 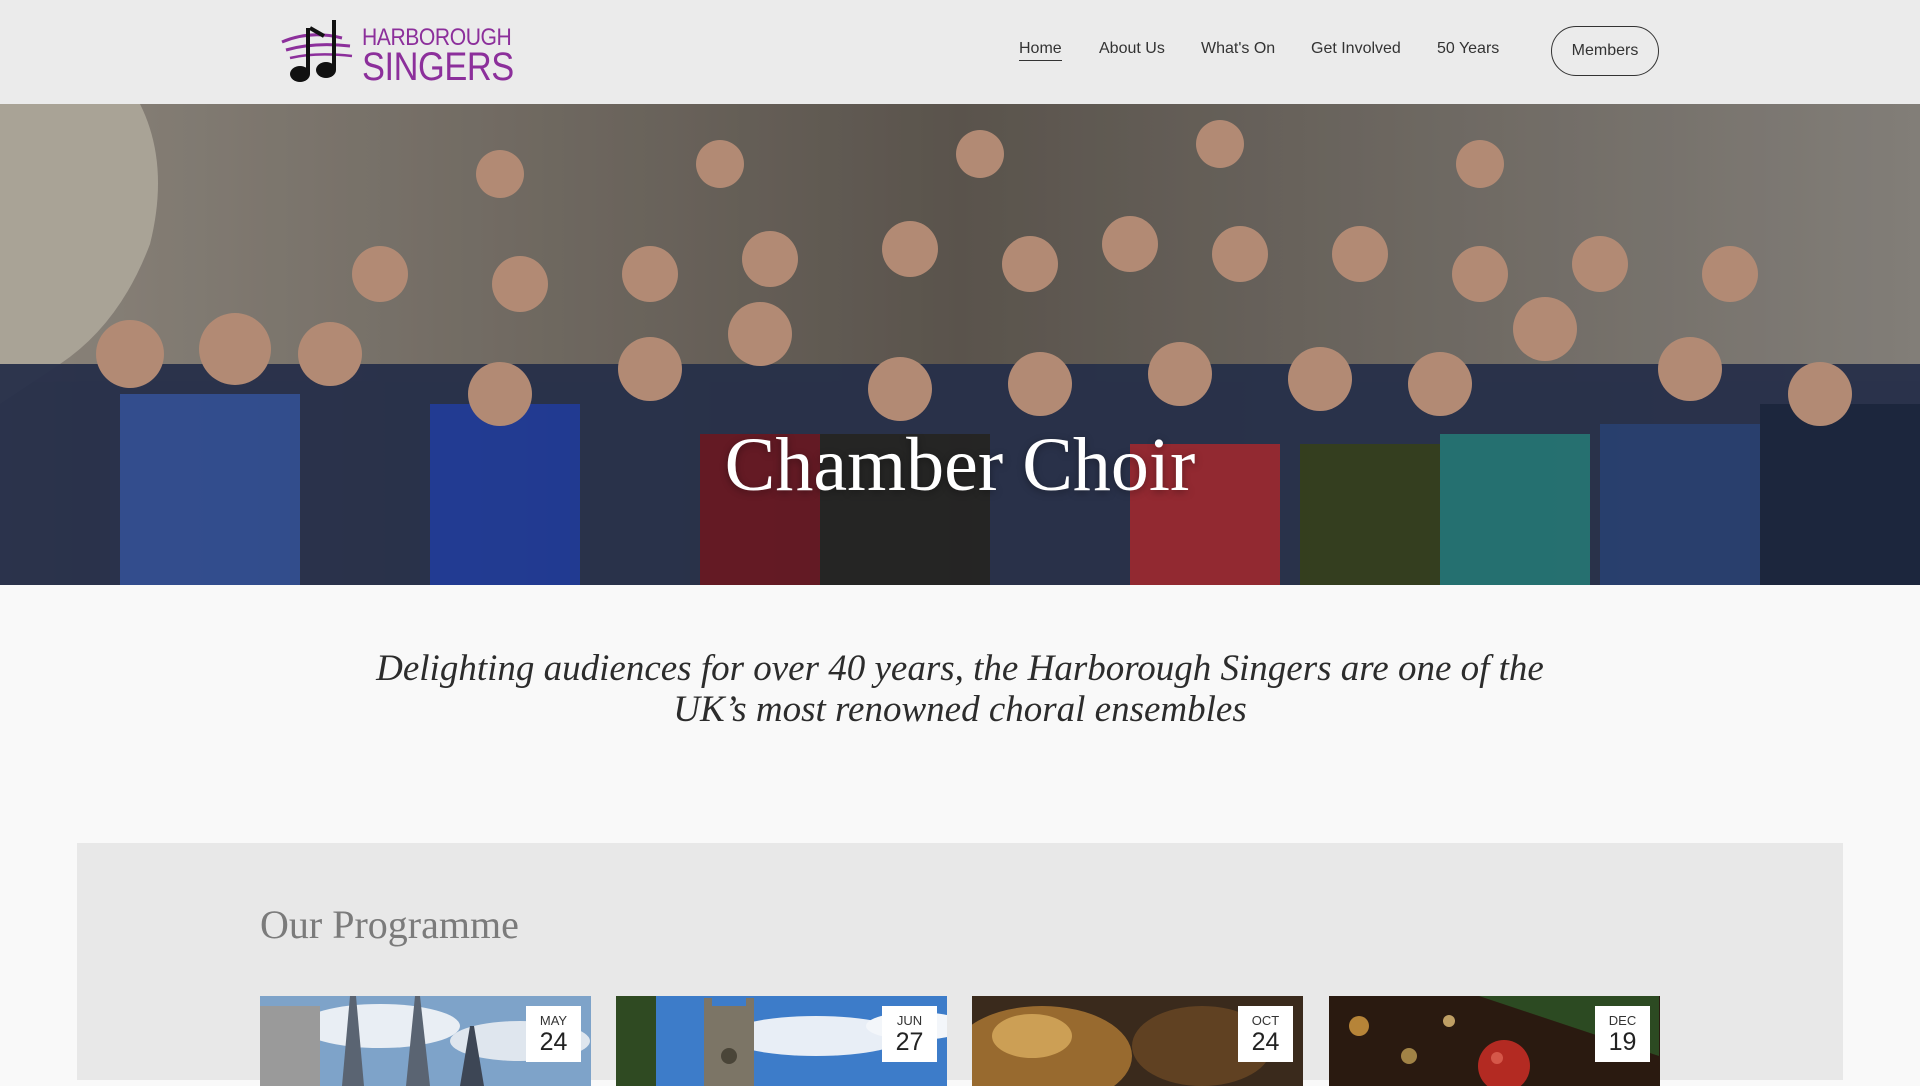 I want to click on event-month: MAY, so click(x=553, y=1020).